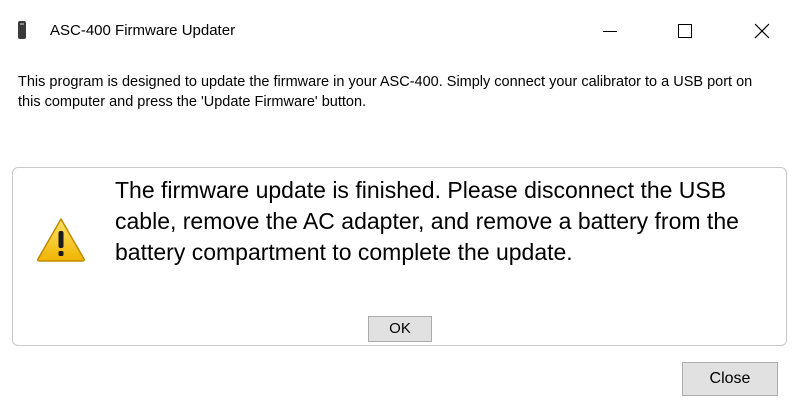 The height and width of the screenshot is (405, 792). Describe the element at coordinates (730, 379) in the screenshot. I see `close-button: Close` at that location.